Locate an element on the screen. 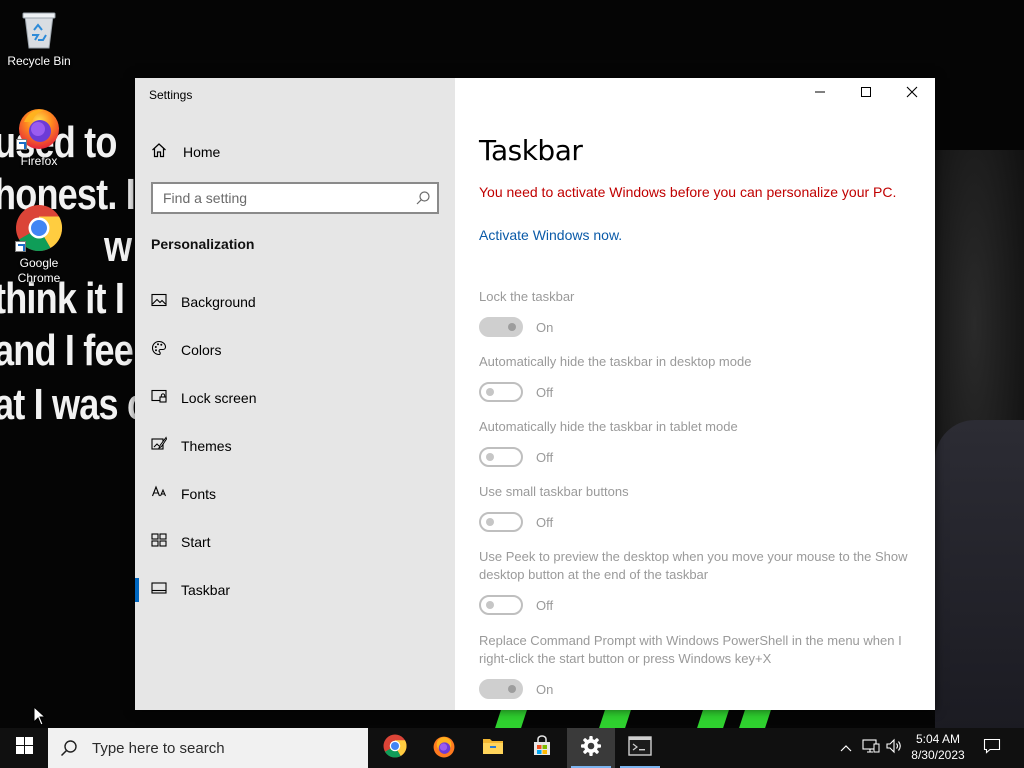 The height and width of the screenshot is (768, 1024). taskbar-clock: 5:04 AM 8/30/2023 is located at coordinates (938, 747).